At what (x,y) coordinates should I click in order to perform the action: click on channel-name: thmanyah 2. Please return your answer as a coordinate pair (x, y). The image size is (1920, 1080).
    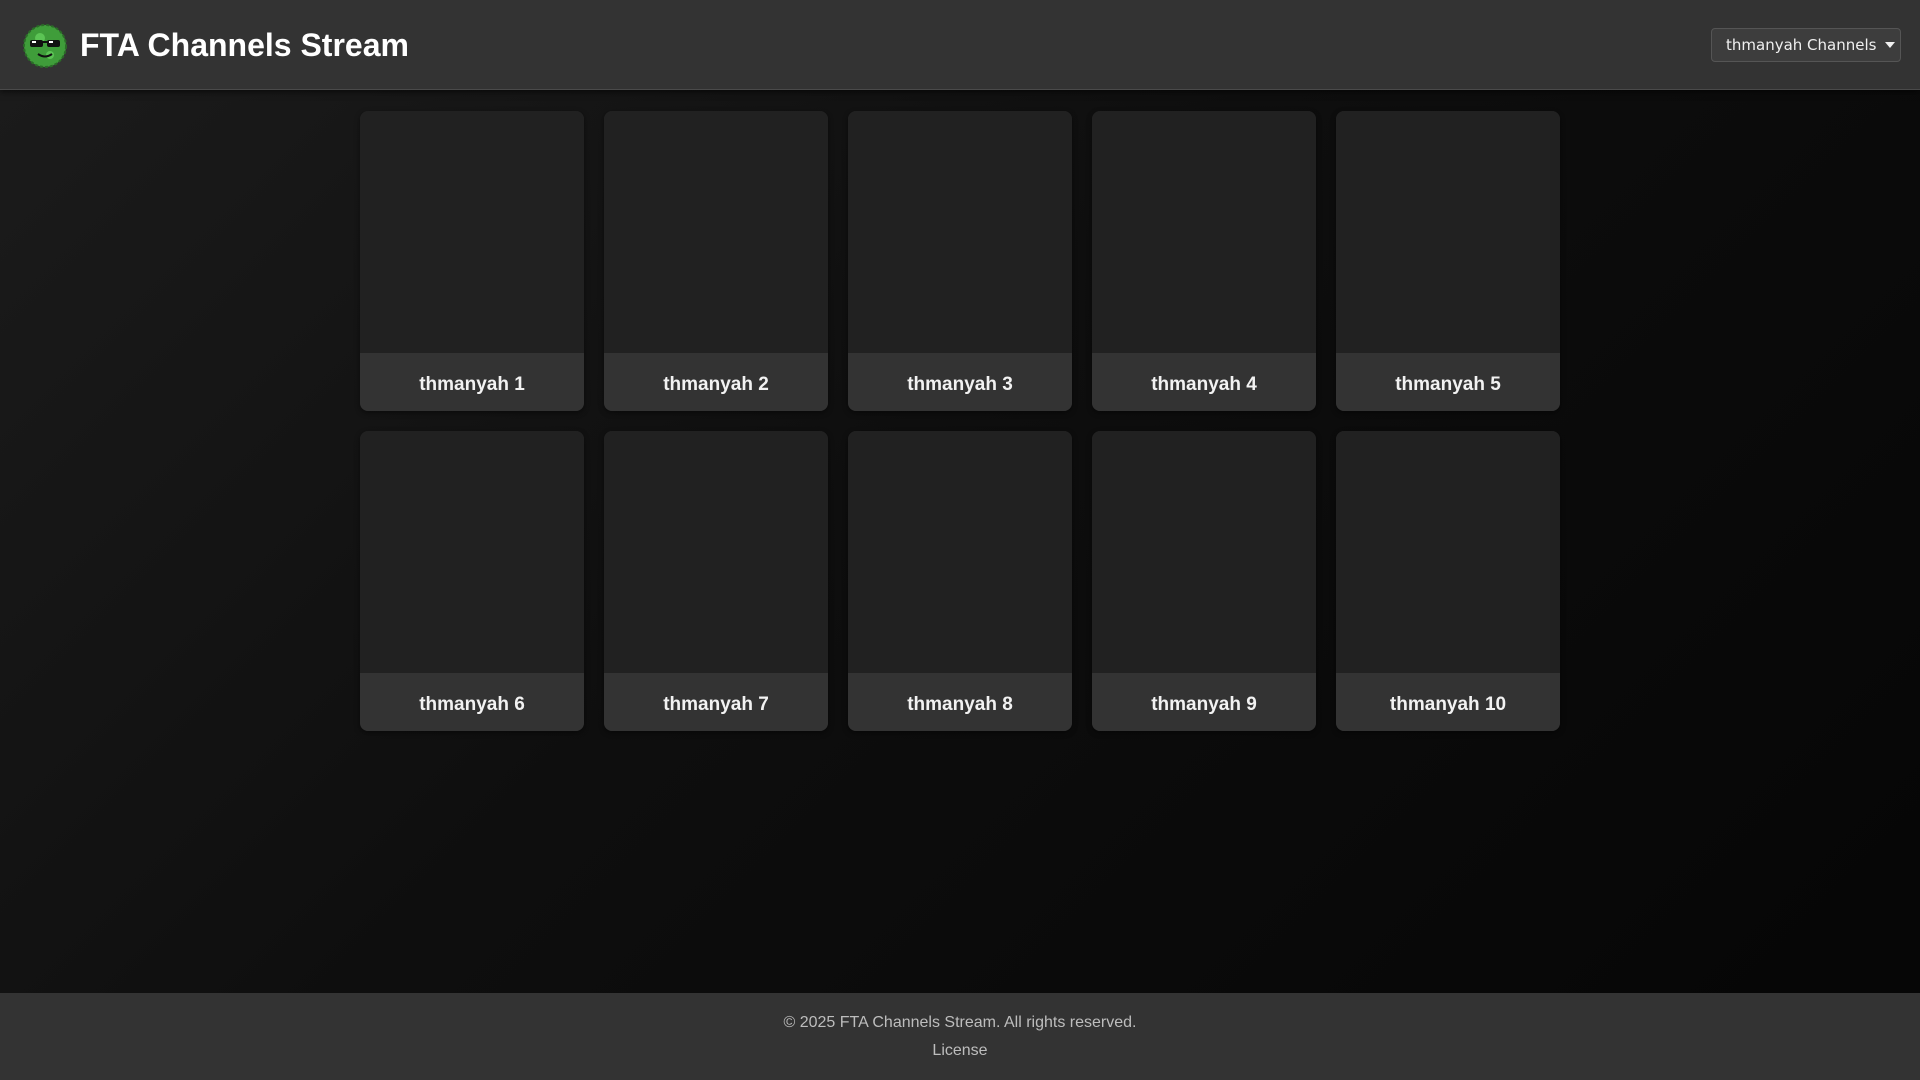
    Looking at the image, I should click on (716, 382).